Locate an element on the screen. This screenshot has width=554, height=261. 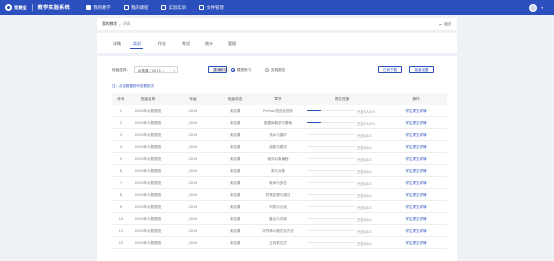
cell-chapter: Python语言及范例 is located at coordinates (278, 111).